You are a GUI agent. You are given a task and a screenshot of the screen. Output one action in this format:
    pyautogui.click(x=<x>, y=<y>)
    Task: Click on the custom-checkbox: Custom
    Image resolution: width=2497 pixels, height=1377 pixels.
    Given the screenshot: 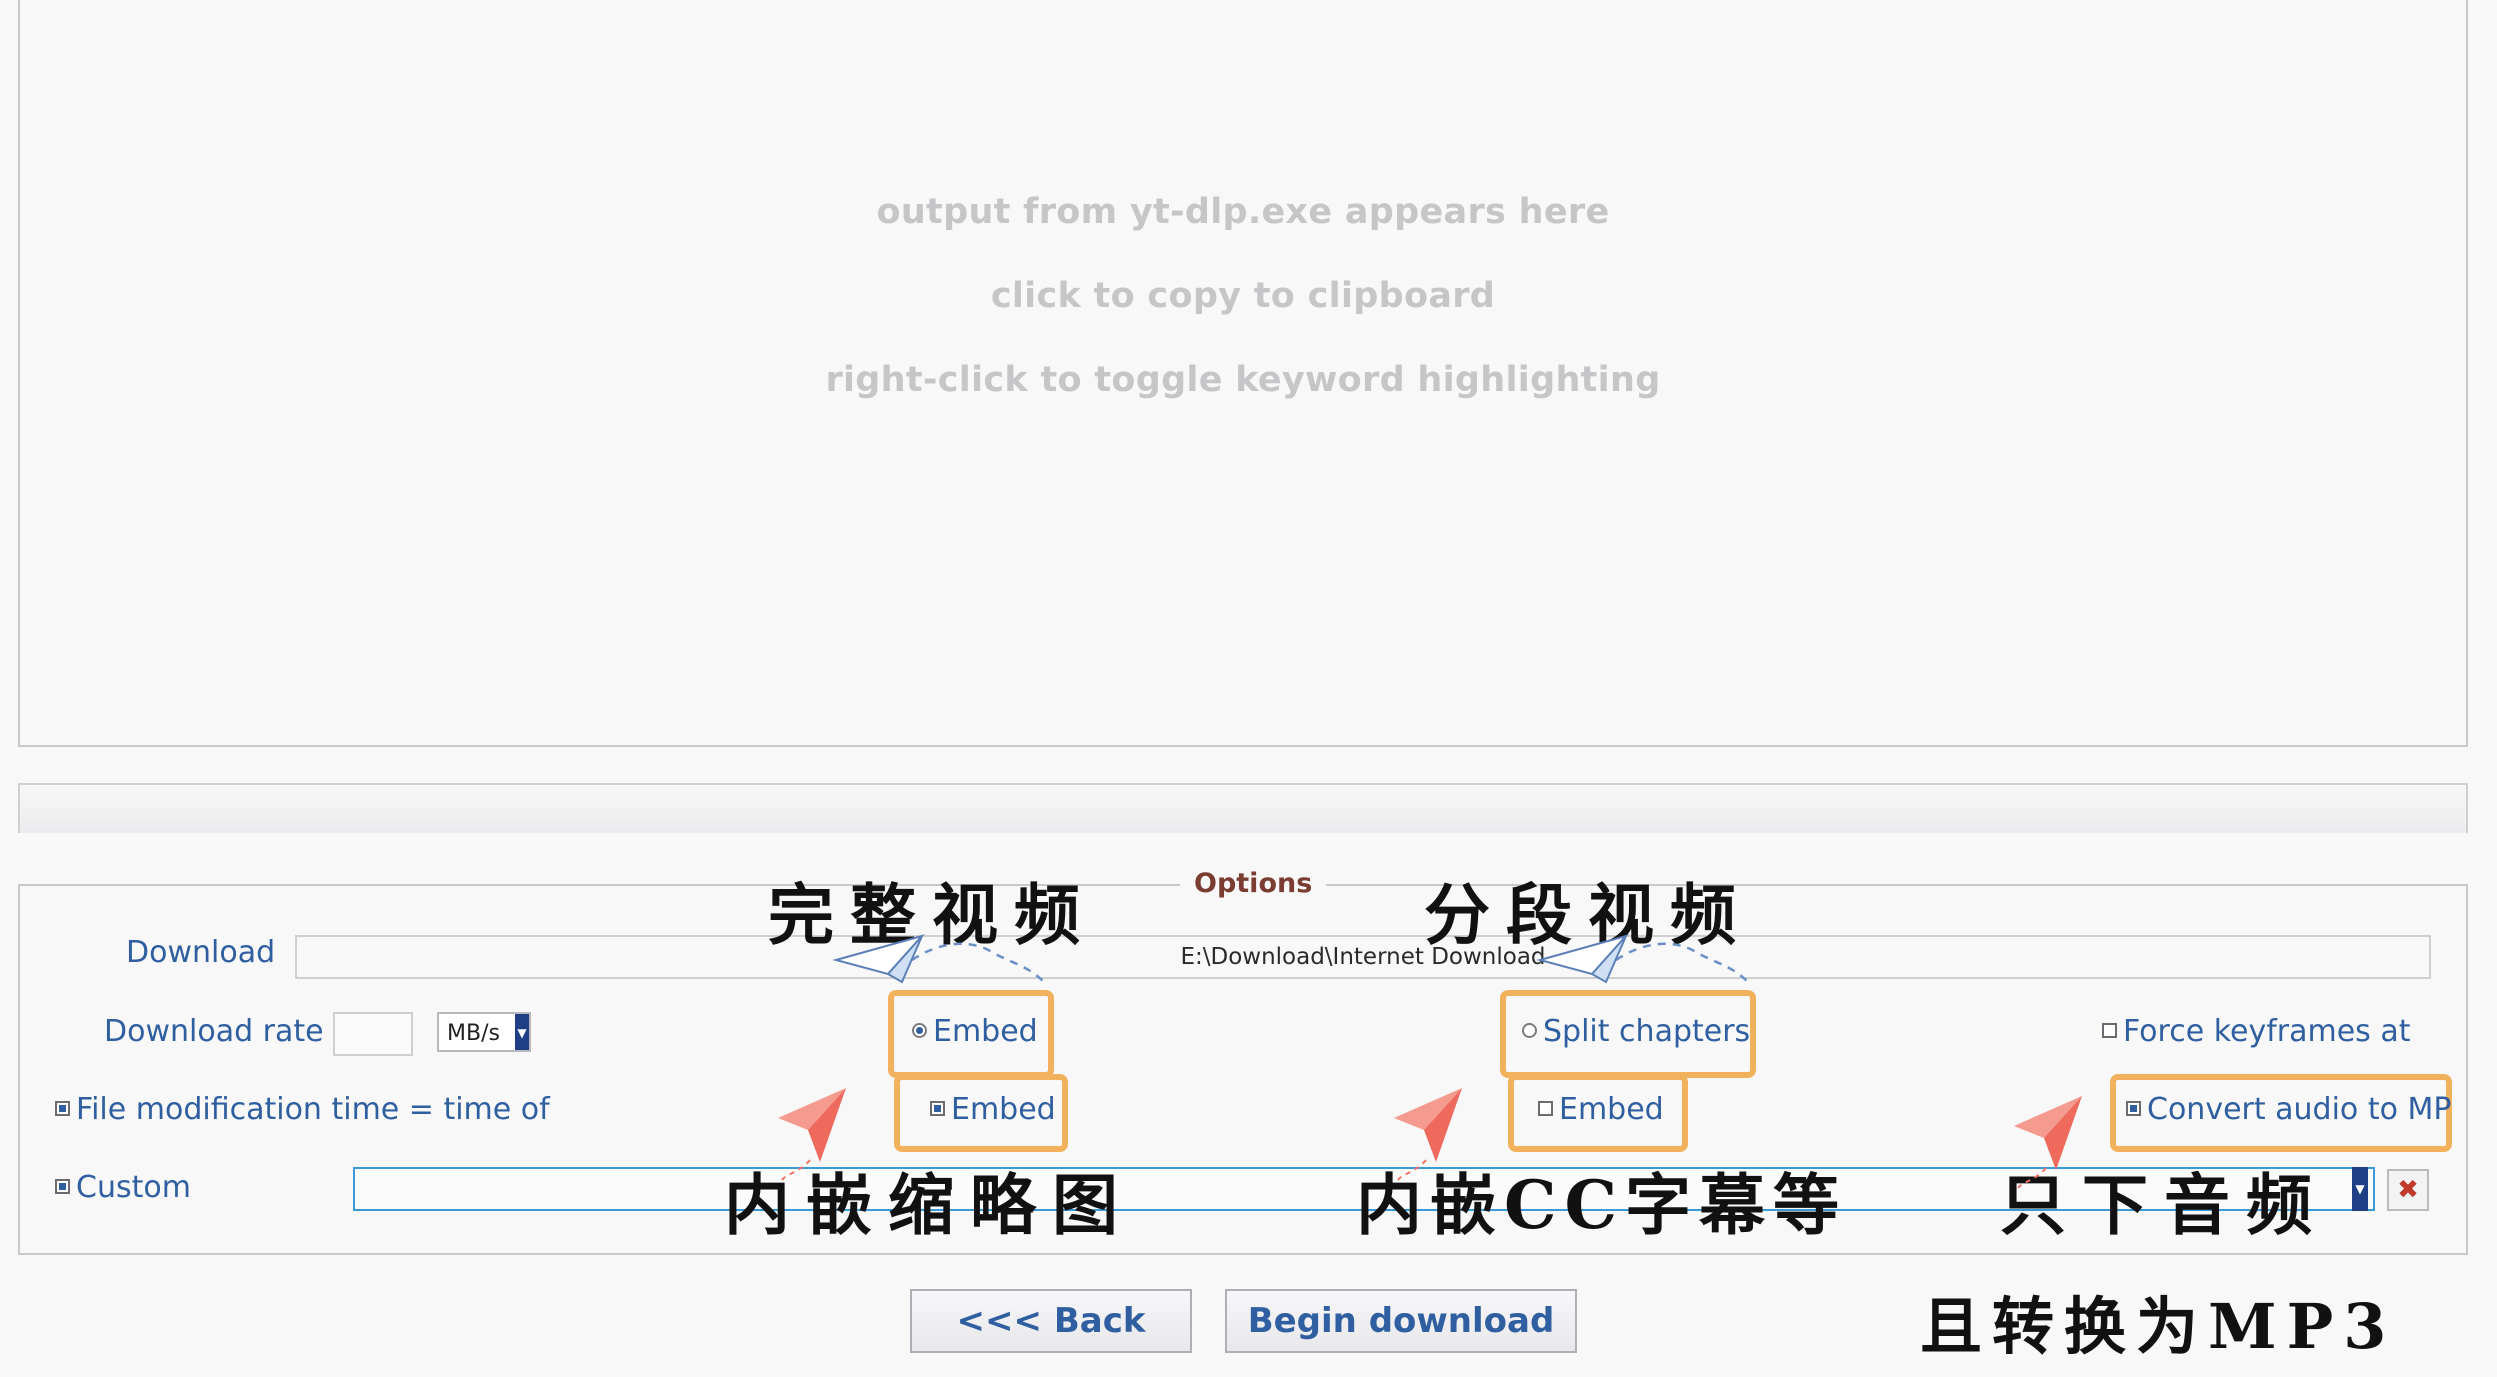 What is the action you would take?
    pyautogui.click(x=123, y=1187)
    